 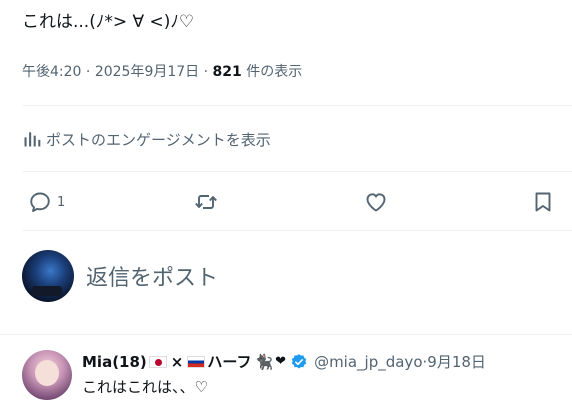 What do you see at coordinates (145, 387) in the screenshot?
I see `reply-text: これはこれは、、♡` at bounding box center [145, 387].